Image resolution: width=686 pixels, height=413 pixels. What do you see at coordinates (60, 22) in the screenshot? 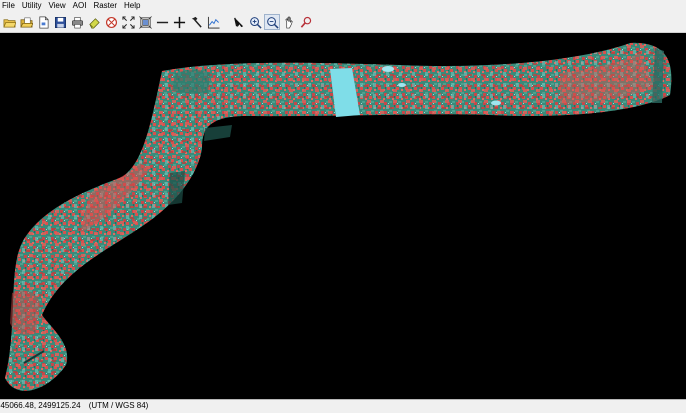
I see `save-icon` at bounding box center [60, 22].